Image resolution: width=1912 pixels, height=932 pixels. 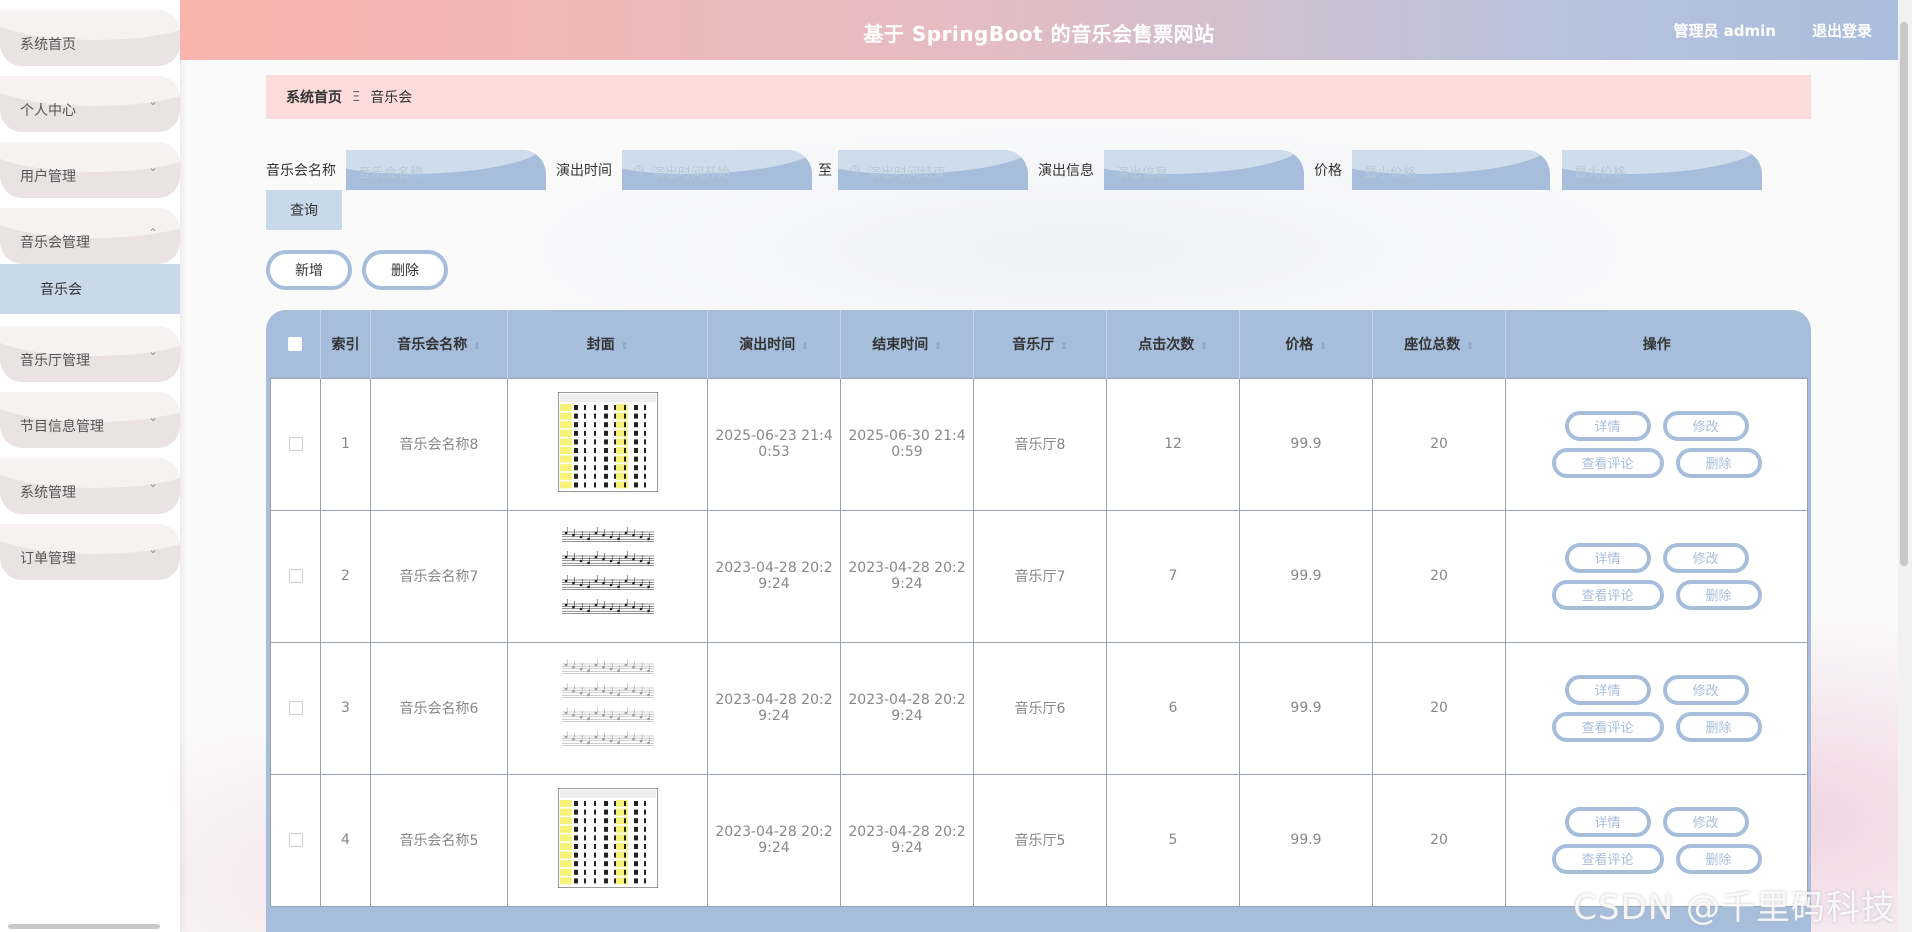 I want to click on select-all-cell, so click(x=295, y=344).